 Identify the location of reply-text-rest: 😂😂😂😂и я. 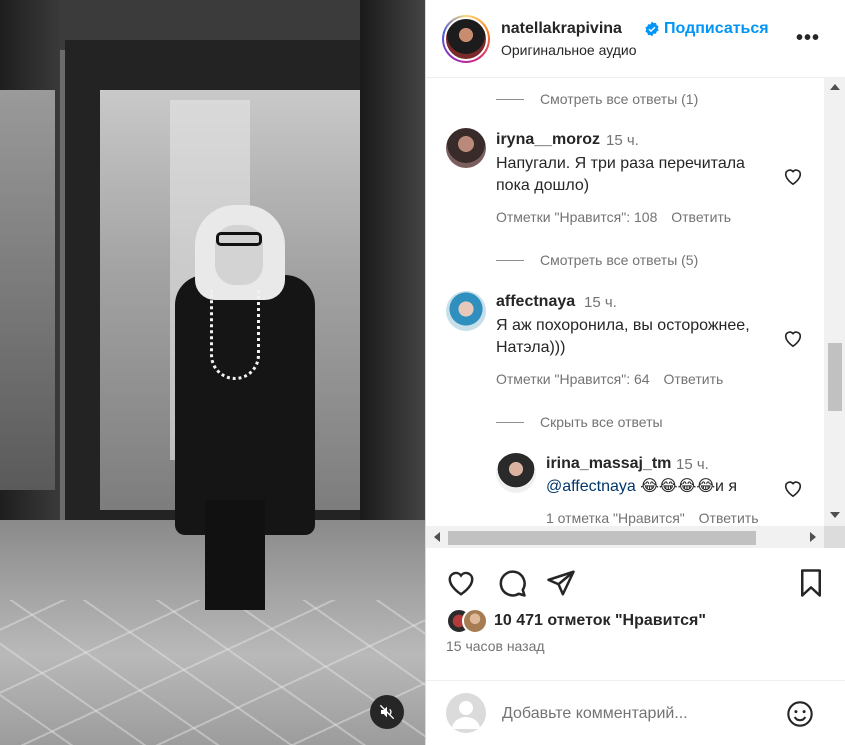
(686, 486).